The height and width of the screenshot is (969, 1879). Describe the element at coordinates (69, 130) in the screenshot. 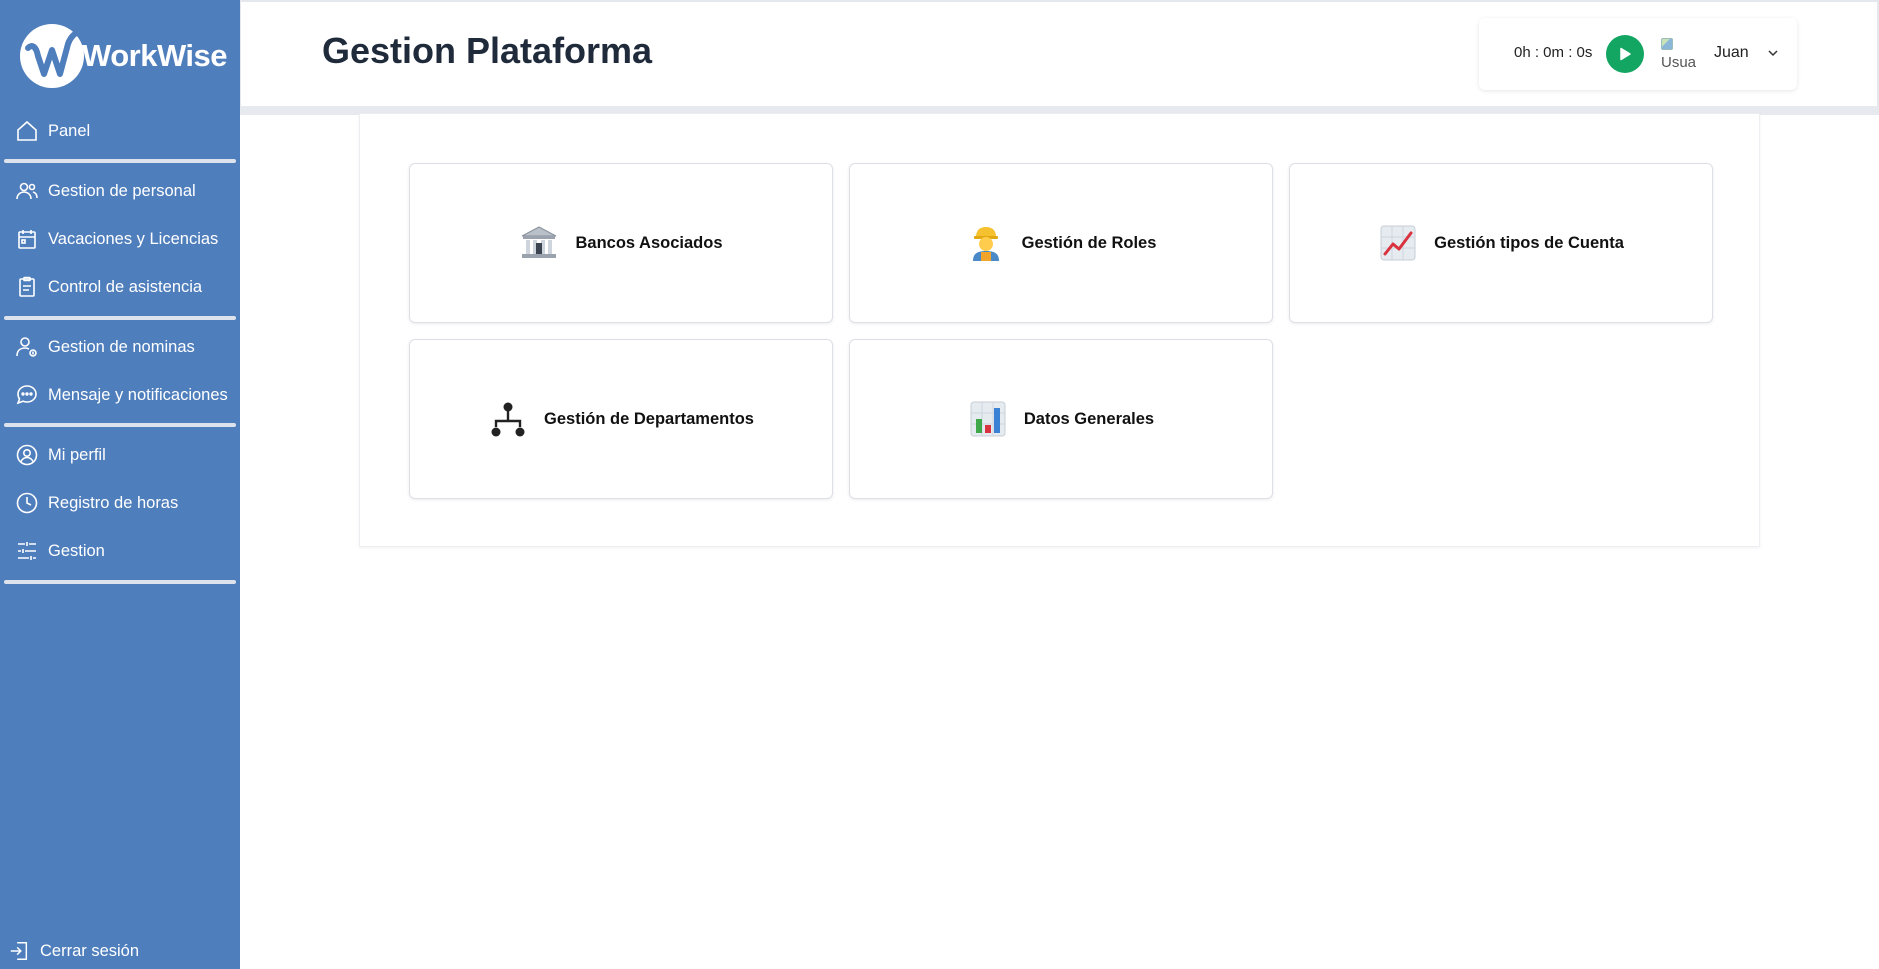

I see `sidebar-item-label: Panel` at that location.